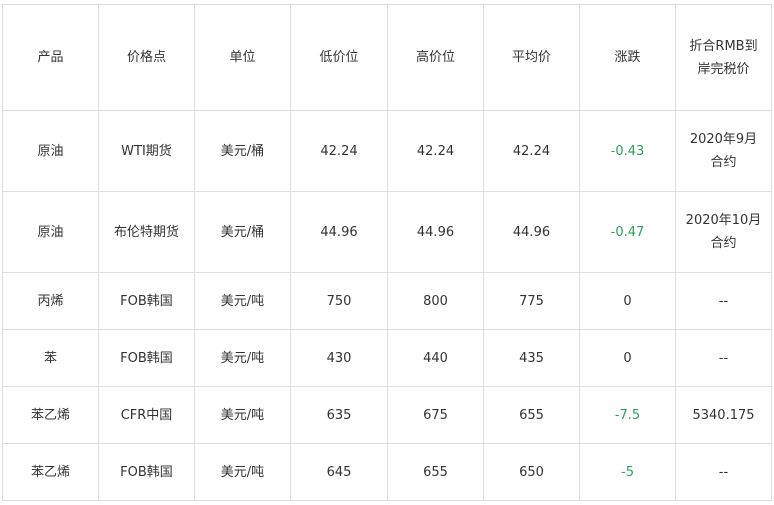  Describe the element at coordinates (339, 301) in the screenshot. I see `cell-low: 750` at that location.